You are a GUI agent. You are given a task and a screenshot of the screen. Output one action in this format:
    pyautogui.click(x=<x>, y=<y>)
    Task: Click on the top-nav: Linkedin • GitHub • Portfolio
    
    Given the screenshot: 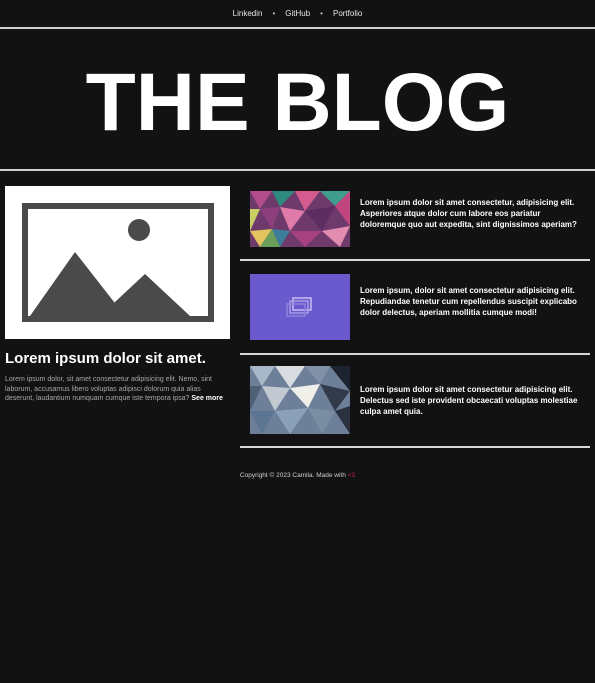 What is the action you would take?
    pyautogui.click(x=297, y=13)
    